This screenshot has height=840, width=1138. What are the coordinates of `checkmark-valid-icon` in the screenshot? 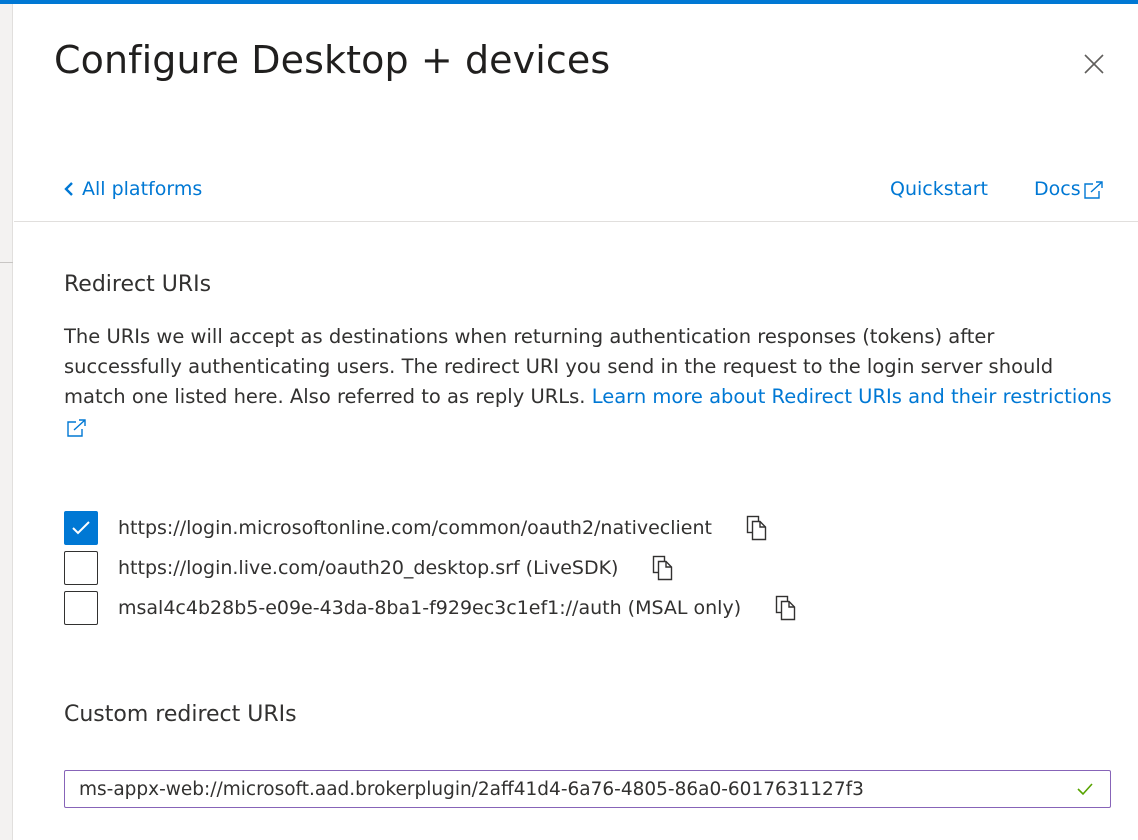 It's located at (1085, 789).